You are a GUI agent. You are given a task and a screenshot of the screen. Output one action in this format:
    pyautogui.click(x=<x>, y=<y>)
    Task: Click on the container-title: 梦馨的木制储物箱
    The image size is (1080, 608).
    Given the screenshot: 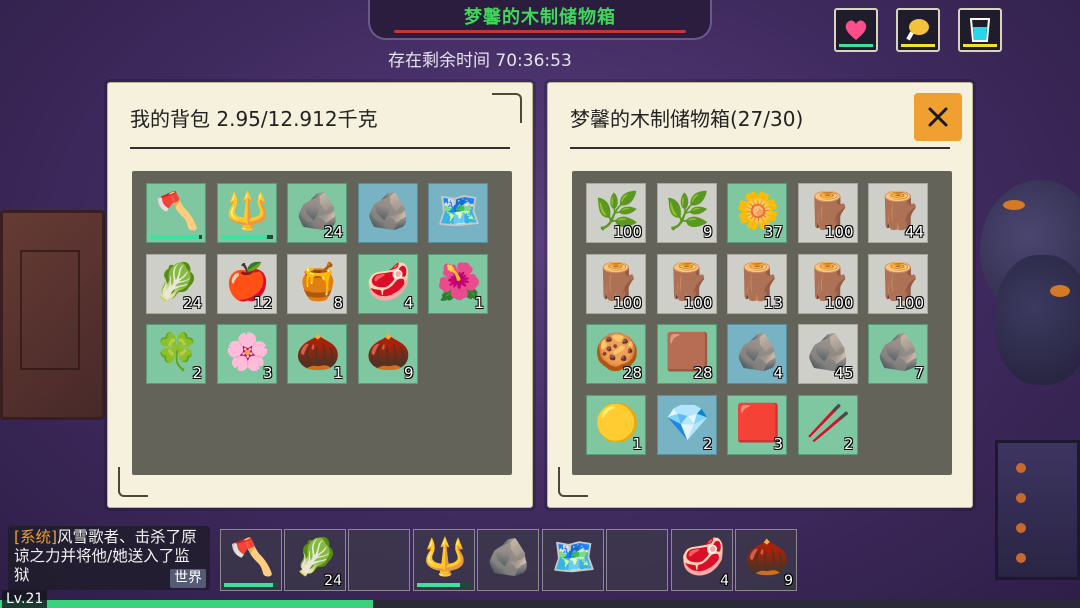 What is the action you would take?
    pyautogui.click(x=540, y=17)
    